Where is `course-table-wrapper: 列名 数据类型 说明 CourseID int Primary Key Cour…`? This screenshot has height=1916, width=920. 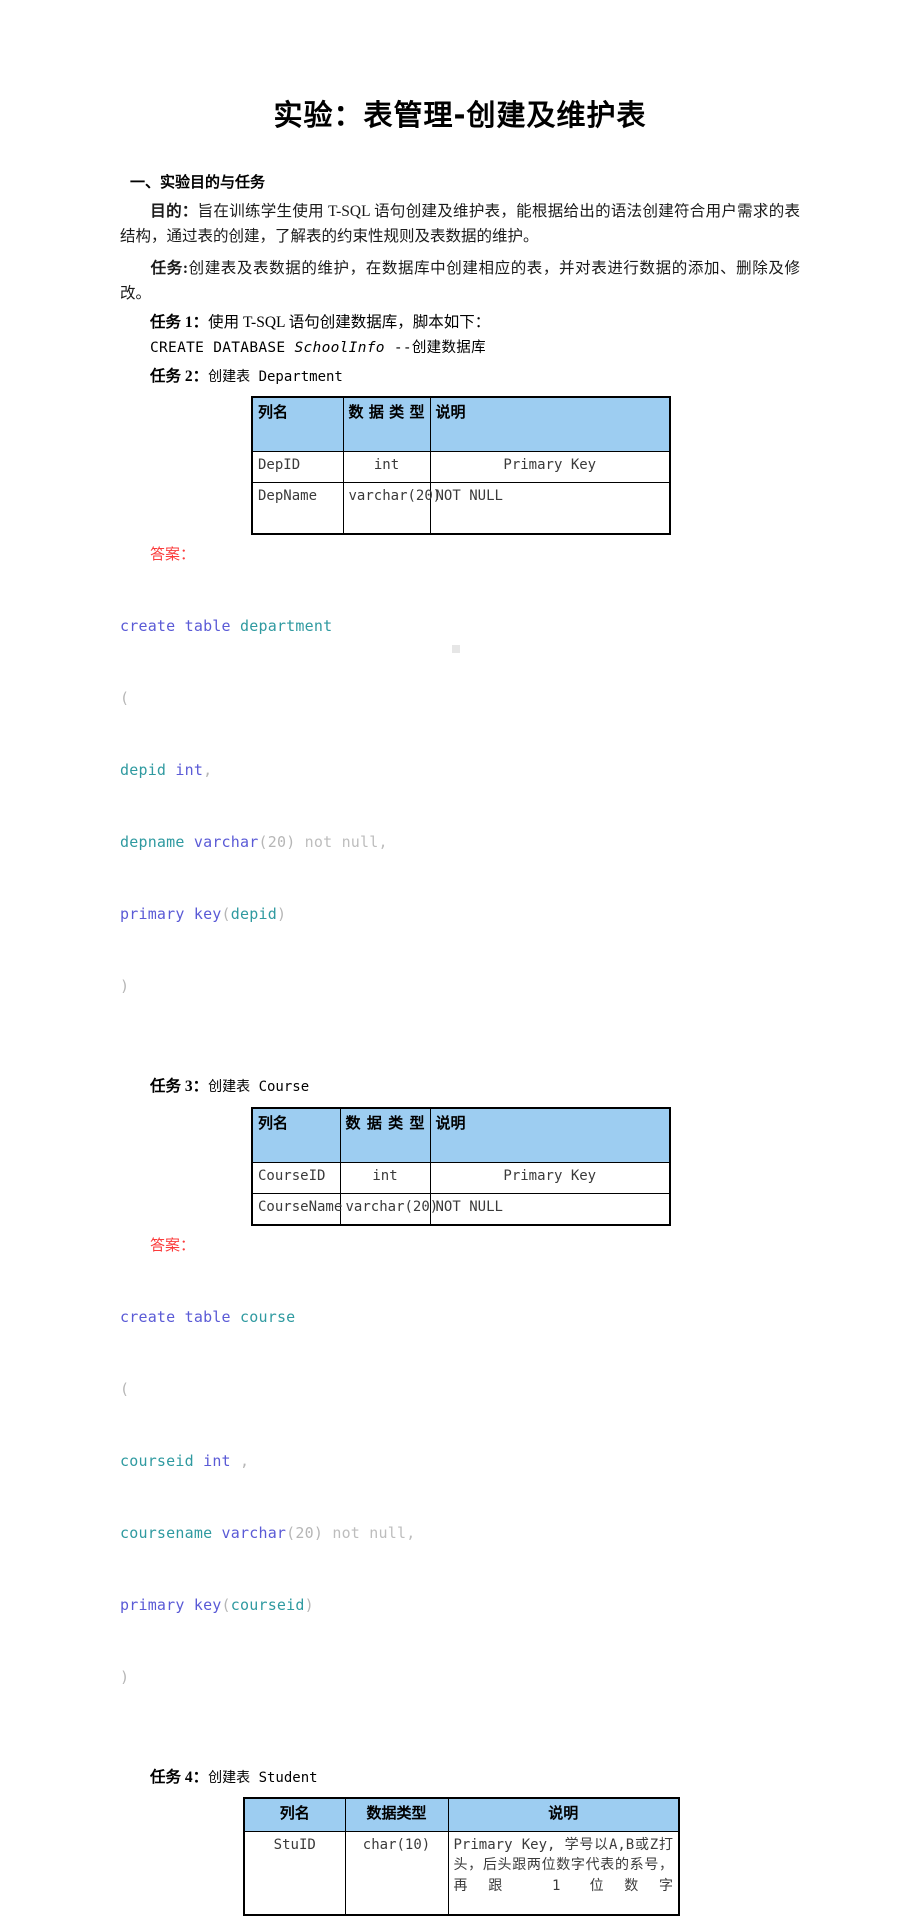
course-table-wrapper: 列名 数据类型 说明 CourseID int Primary Key Cour… is located at coordinates (460, 1163).